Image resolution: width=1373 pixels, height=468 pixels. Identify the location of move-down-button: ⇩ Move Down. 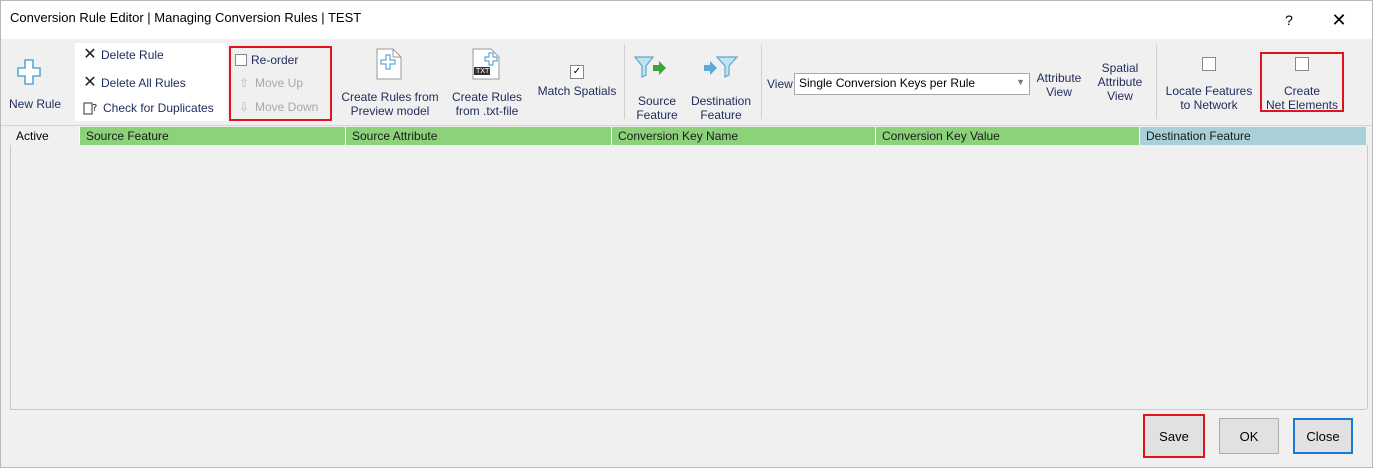
(277, 107).